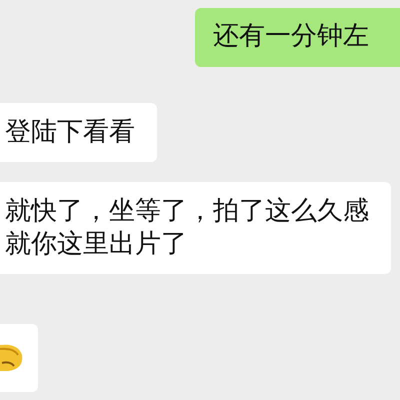 Image resolution: width=400 pixels, height=400 pixels. Describe the element at coordinates (12, 358) in the screenshot. I see `emoji-icon` at that location.